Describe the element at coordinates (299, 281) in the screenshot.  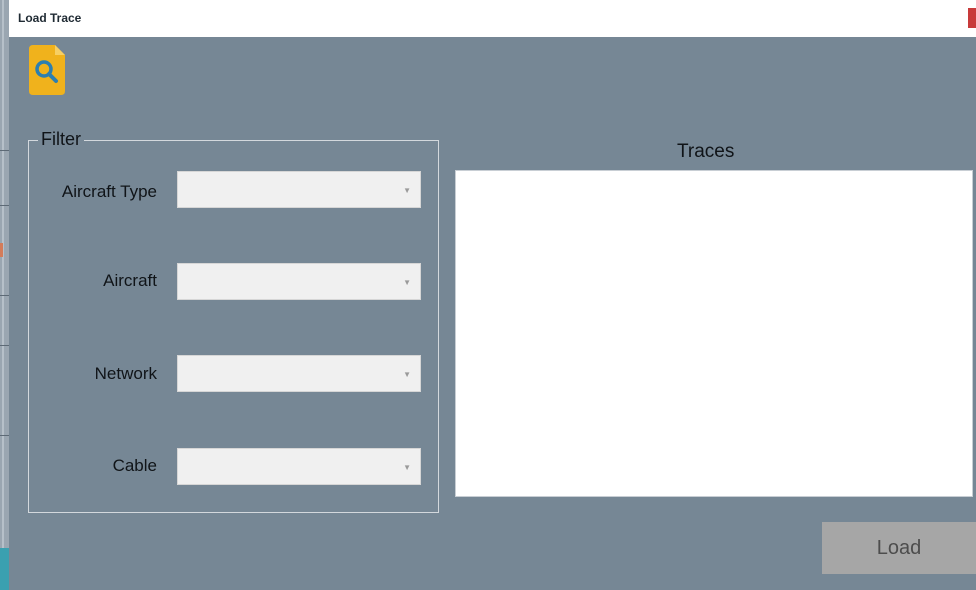
I see `aircraft-select: ▼` at that location.